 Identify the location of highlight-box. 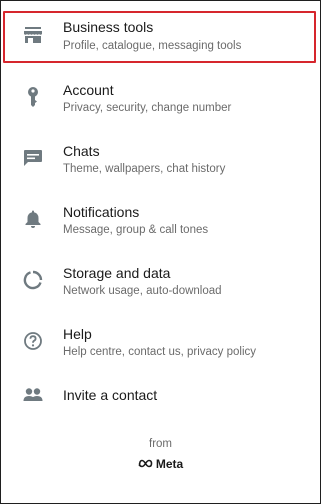
(159, 37).